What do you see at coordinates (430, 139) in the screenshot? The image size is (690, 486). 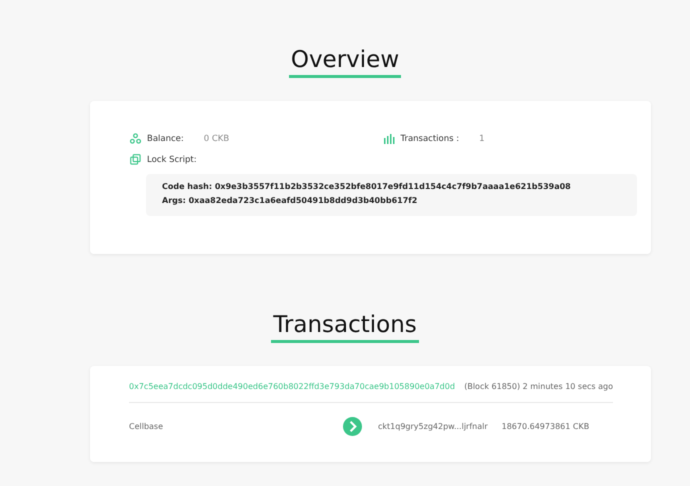 I see `transactions-label: Transactions :` at bounding box center [430, 139].